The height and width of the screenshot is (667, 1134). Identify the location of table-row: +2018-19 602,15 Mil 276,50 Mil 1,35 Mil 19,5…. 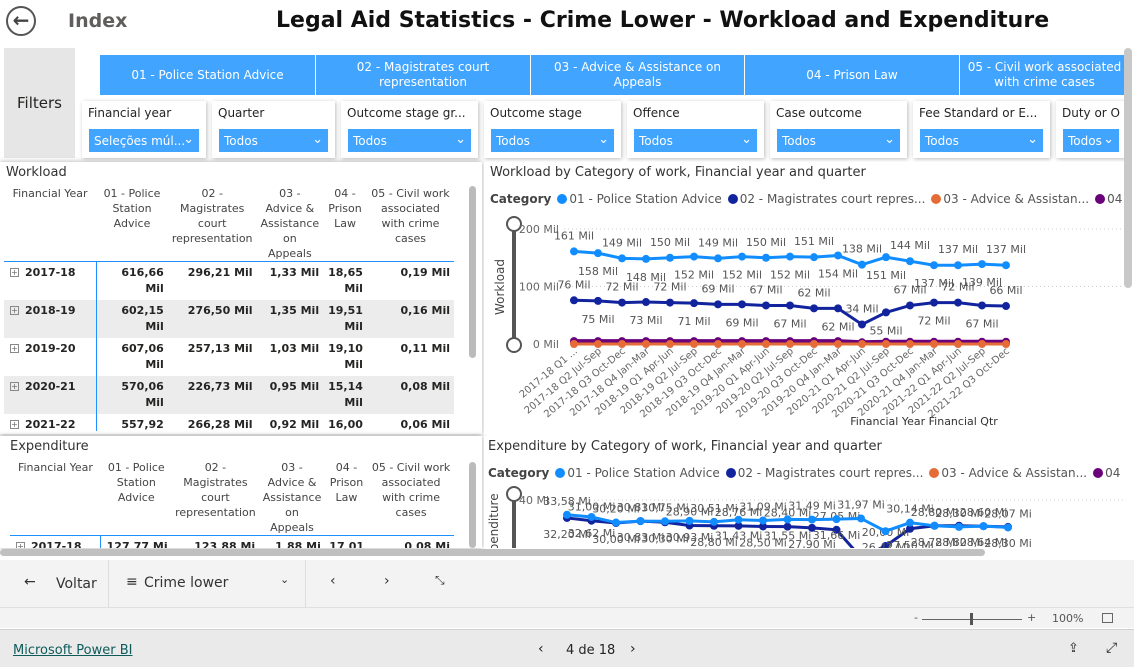
(229, 319).